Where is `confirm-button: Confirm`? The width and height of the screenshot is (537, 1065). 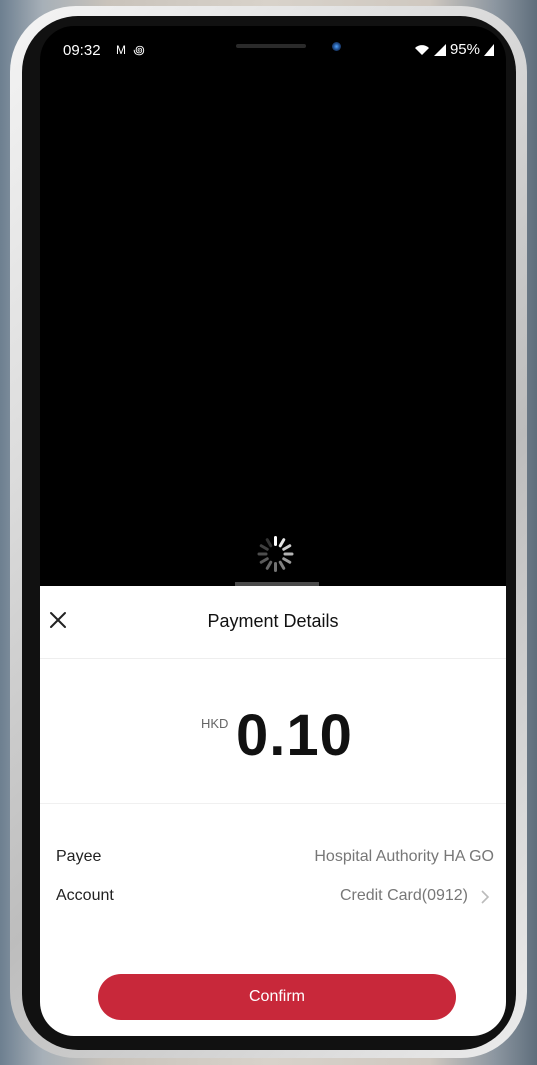 confirm-button: Confirm is located at coordinates (277, 997).